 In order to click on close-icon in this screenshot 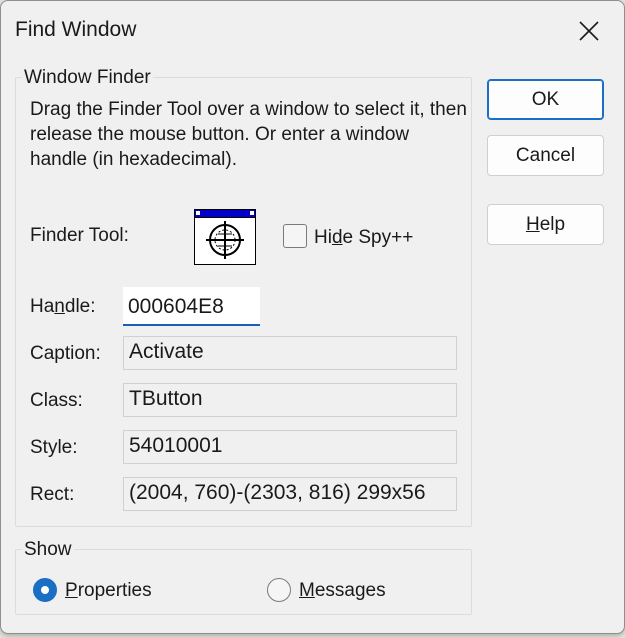, I will do `click(589, 31)`.